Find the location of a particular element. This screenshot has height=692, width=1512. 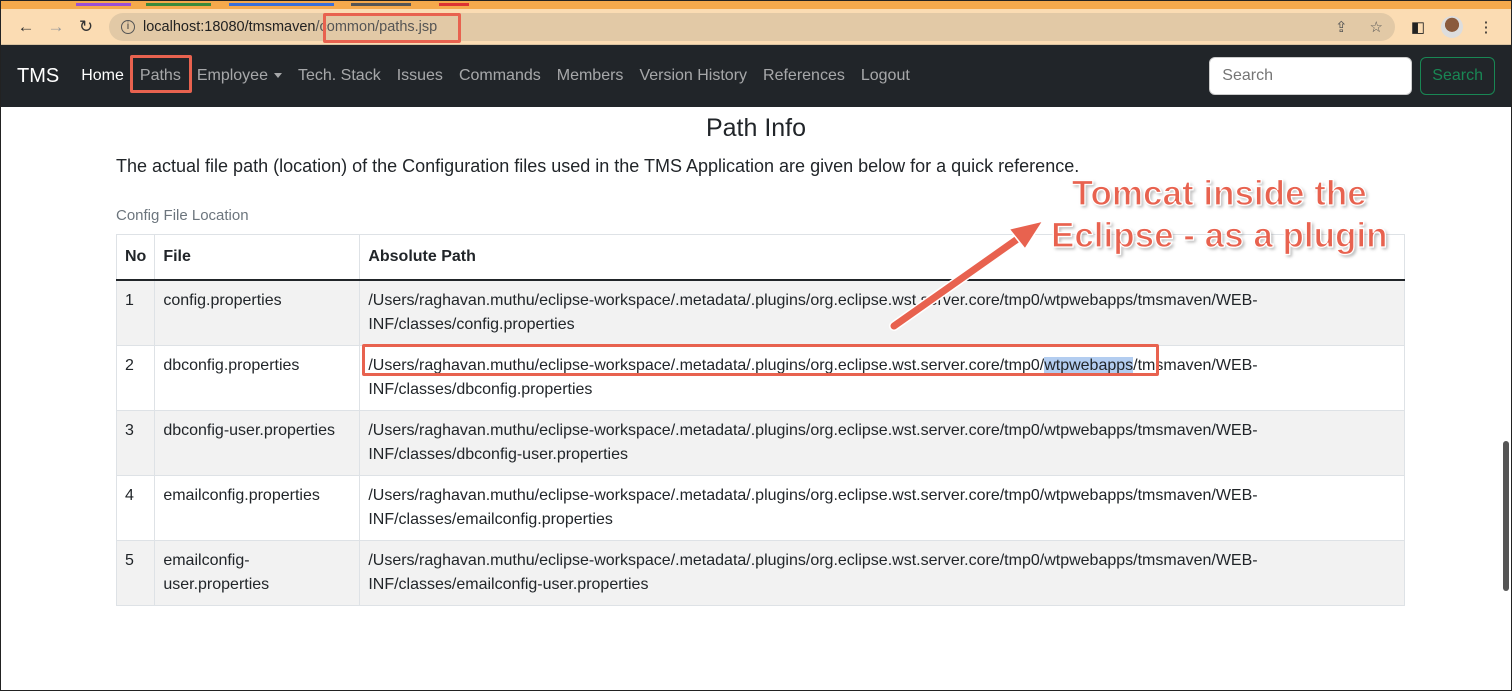

scrollbar is located at coordinates (1506, 516).